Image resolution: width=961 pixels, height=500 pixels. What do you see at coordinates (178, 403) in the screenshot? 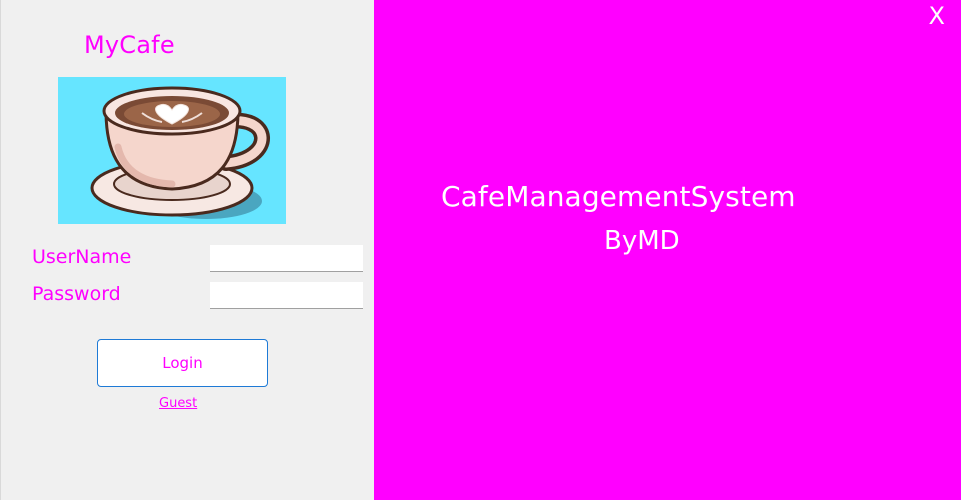
I see `guest-link: Guest` at bounding box center [178, 403].